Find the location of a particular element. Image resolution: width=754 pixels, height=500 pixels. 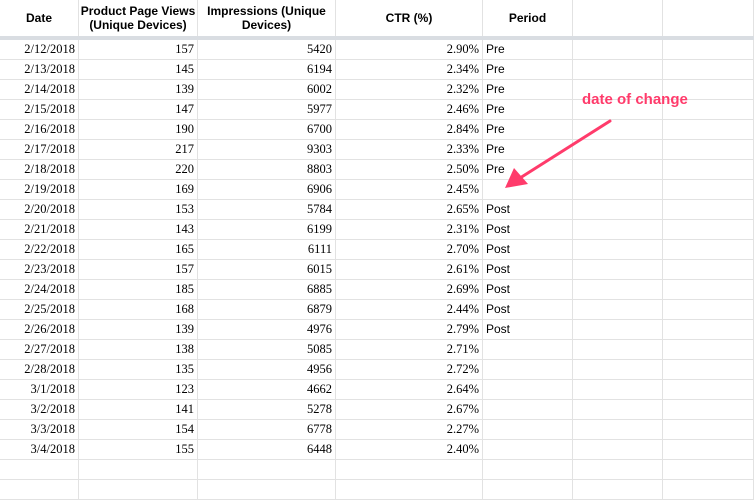

arrow-head-icon is located at coordinates (516, 178).